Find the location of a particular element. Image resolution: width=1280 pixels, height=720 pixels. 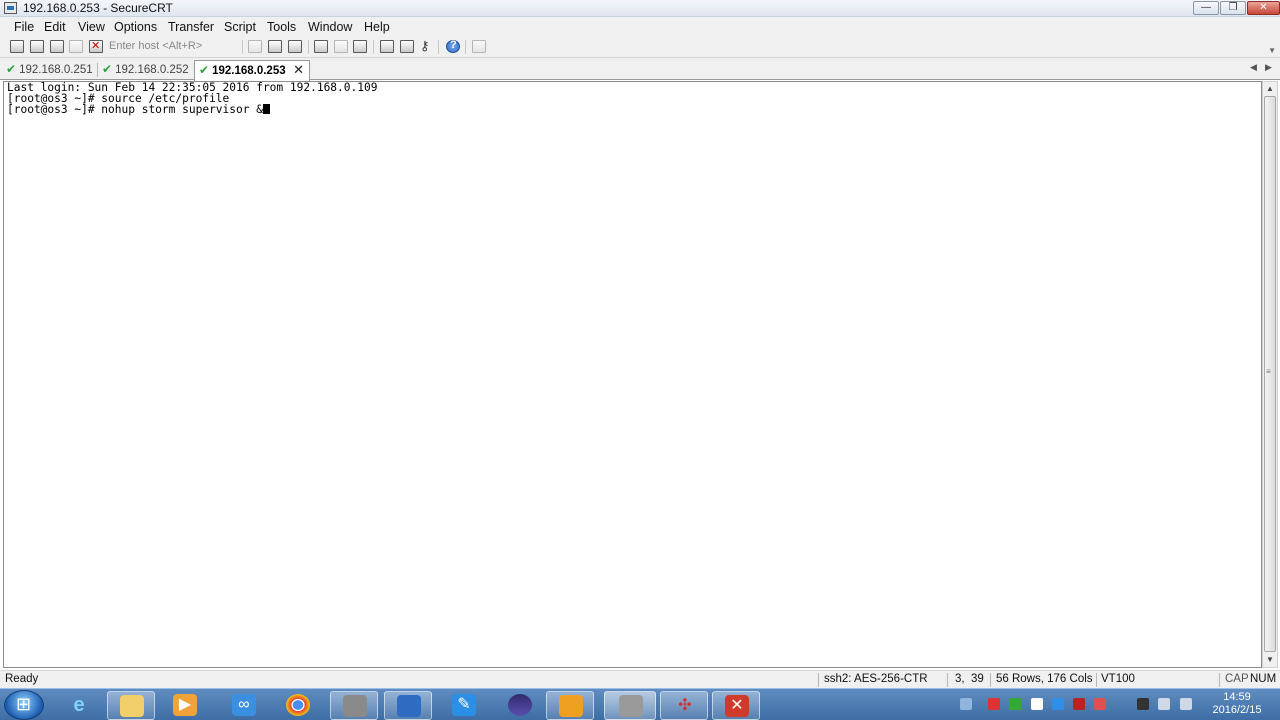

taskbar-cloud-app: ∞ is located at coordinates (244, 705).